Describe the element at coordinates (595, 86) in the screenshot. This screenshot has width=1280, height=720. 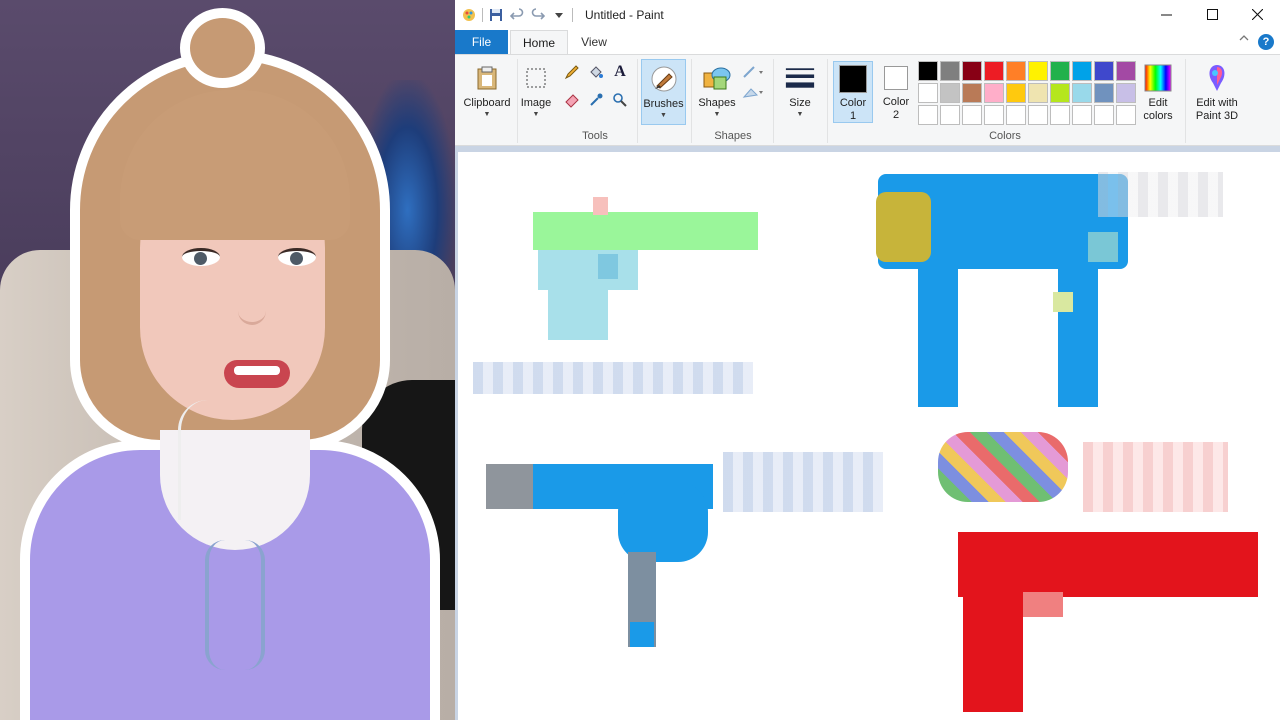
I see `tools-grid: A` at that location.